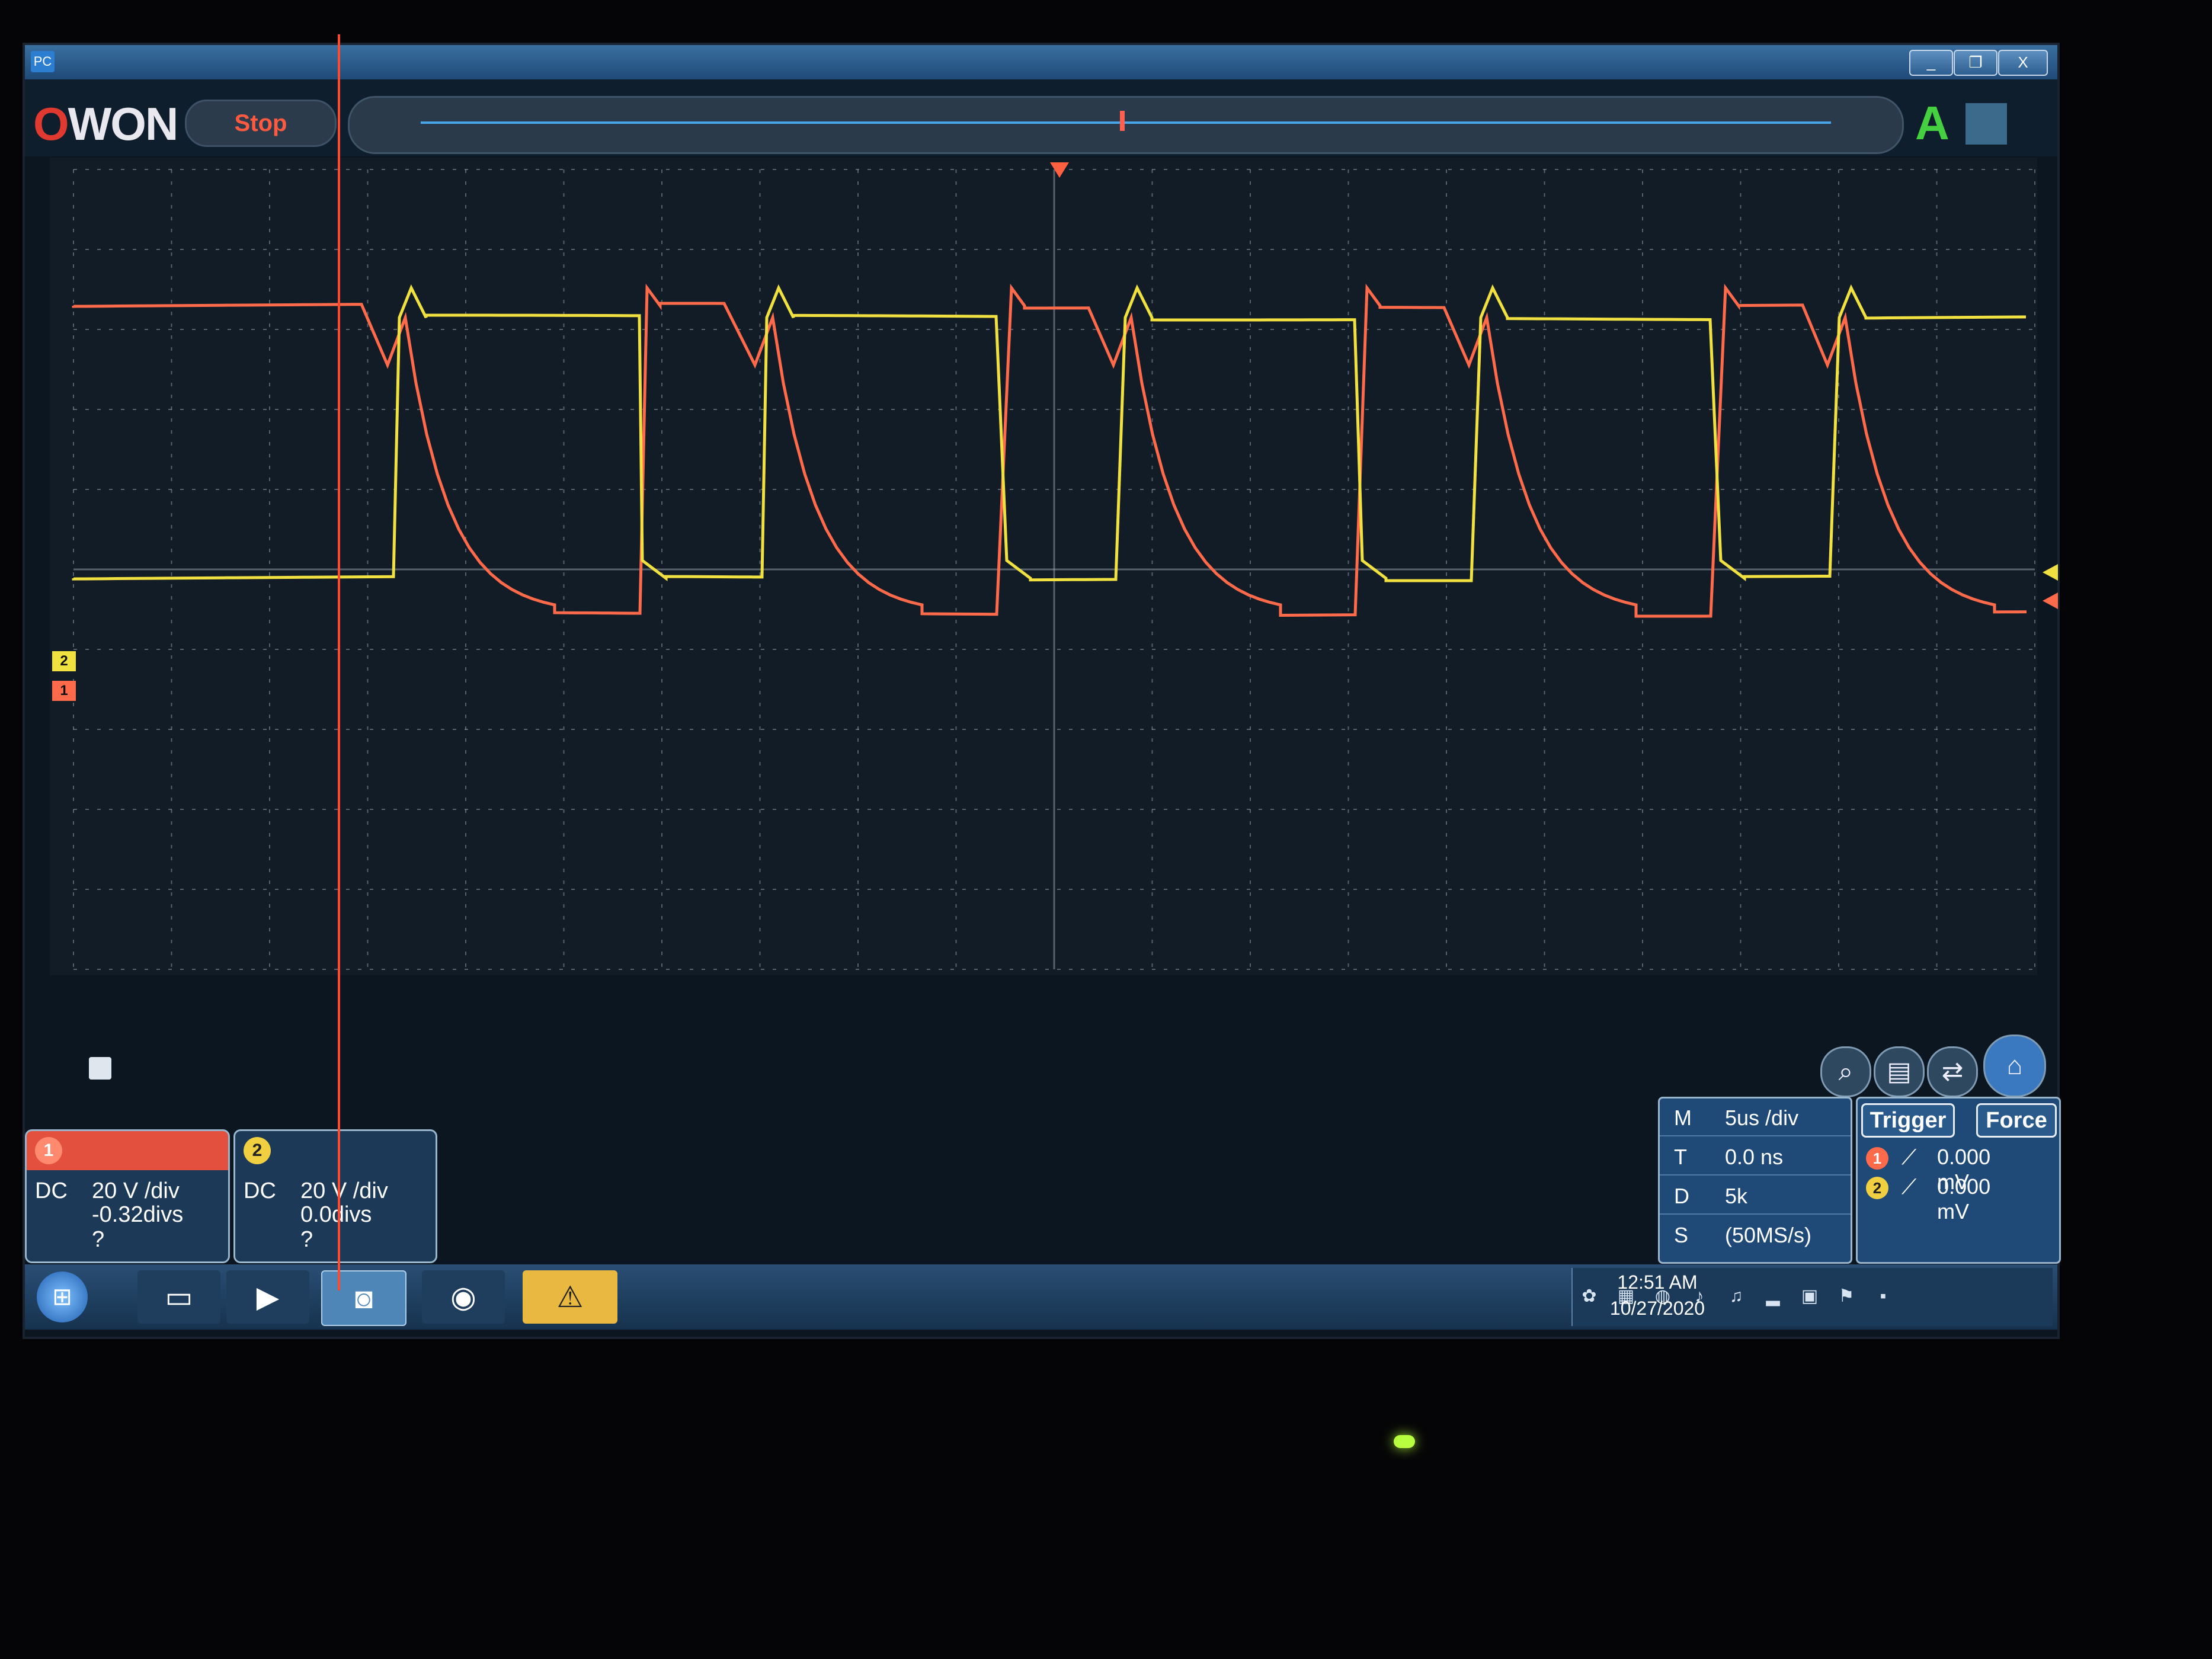  What do you see at coordinates (1964, 1199) in the screenshot?
I see `trigger-ch2-level: 0.000 mV` at bounding box center [1964, 1199].